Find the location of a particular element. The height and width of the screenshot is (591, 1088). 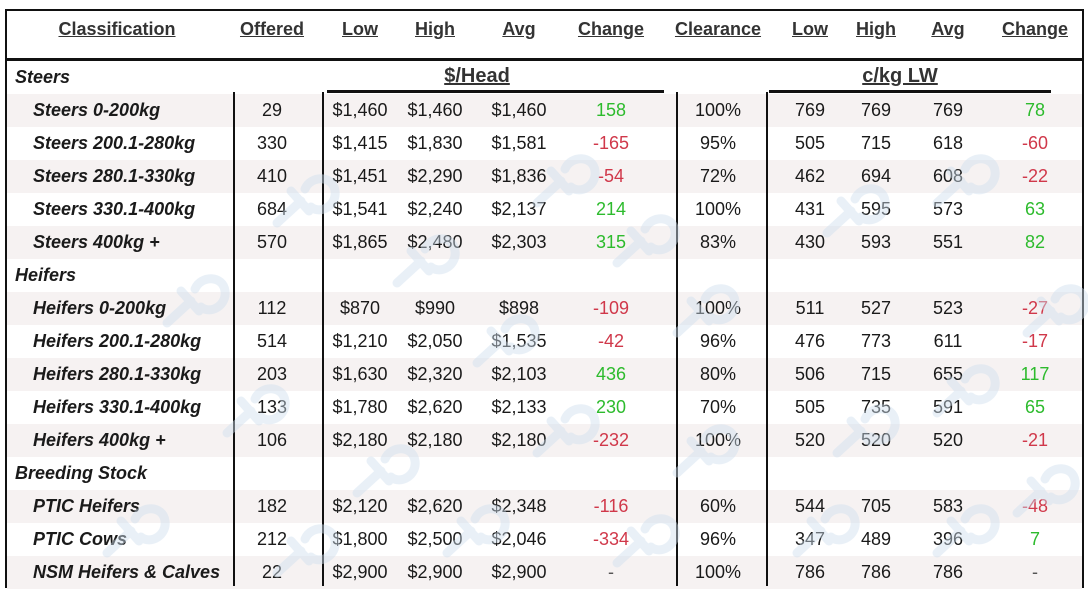

clearance-cell: 83% is located at coordinates (718, 242).